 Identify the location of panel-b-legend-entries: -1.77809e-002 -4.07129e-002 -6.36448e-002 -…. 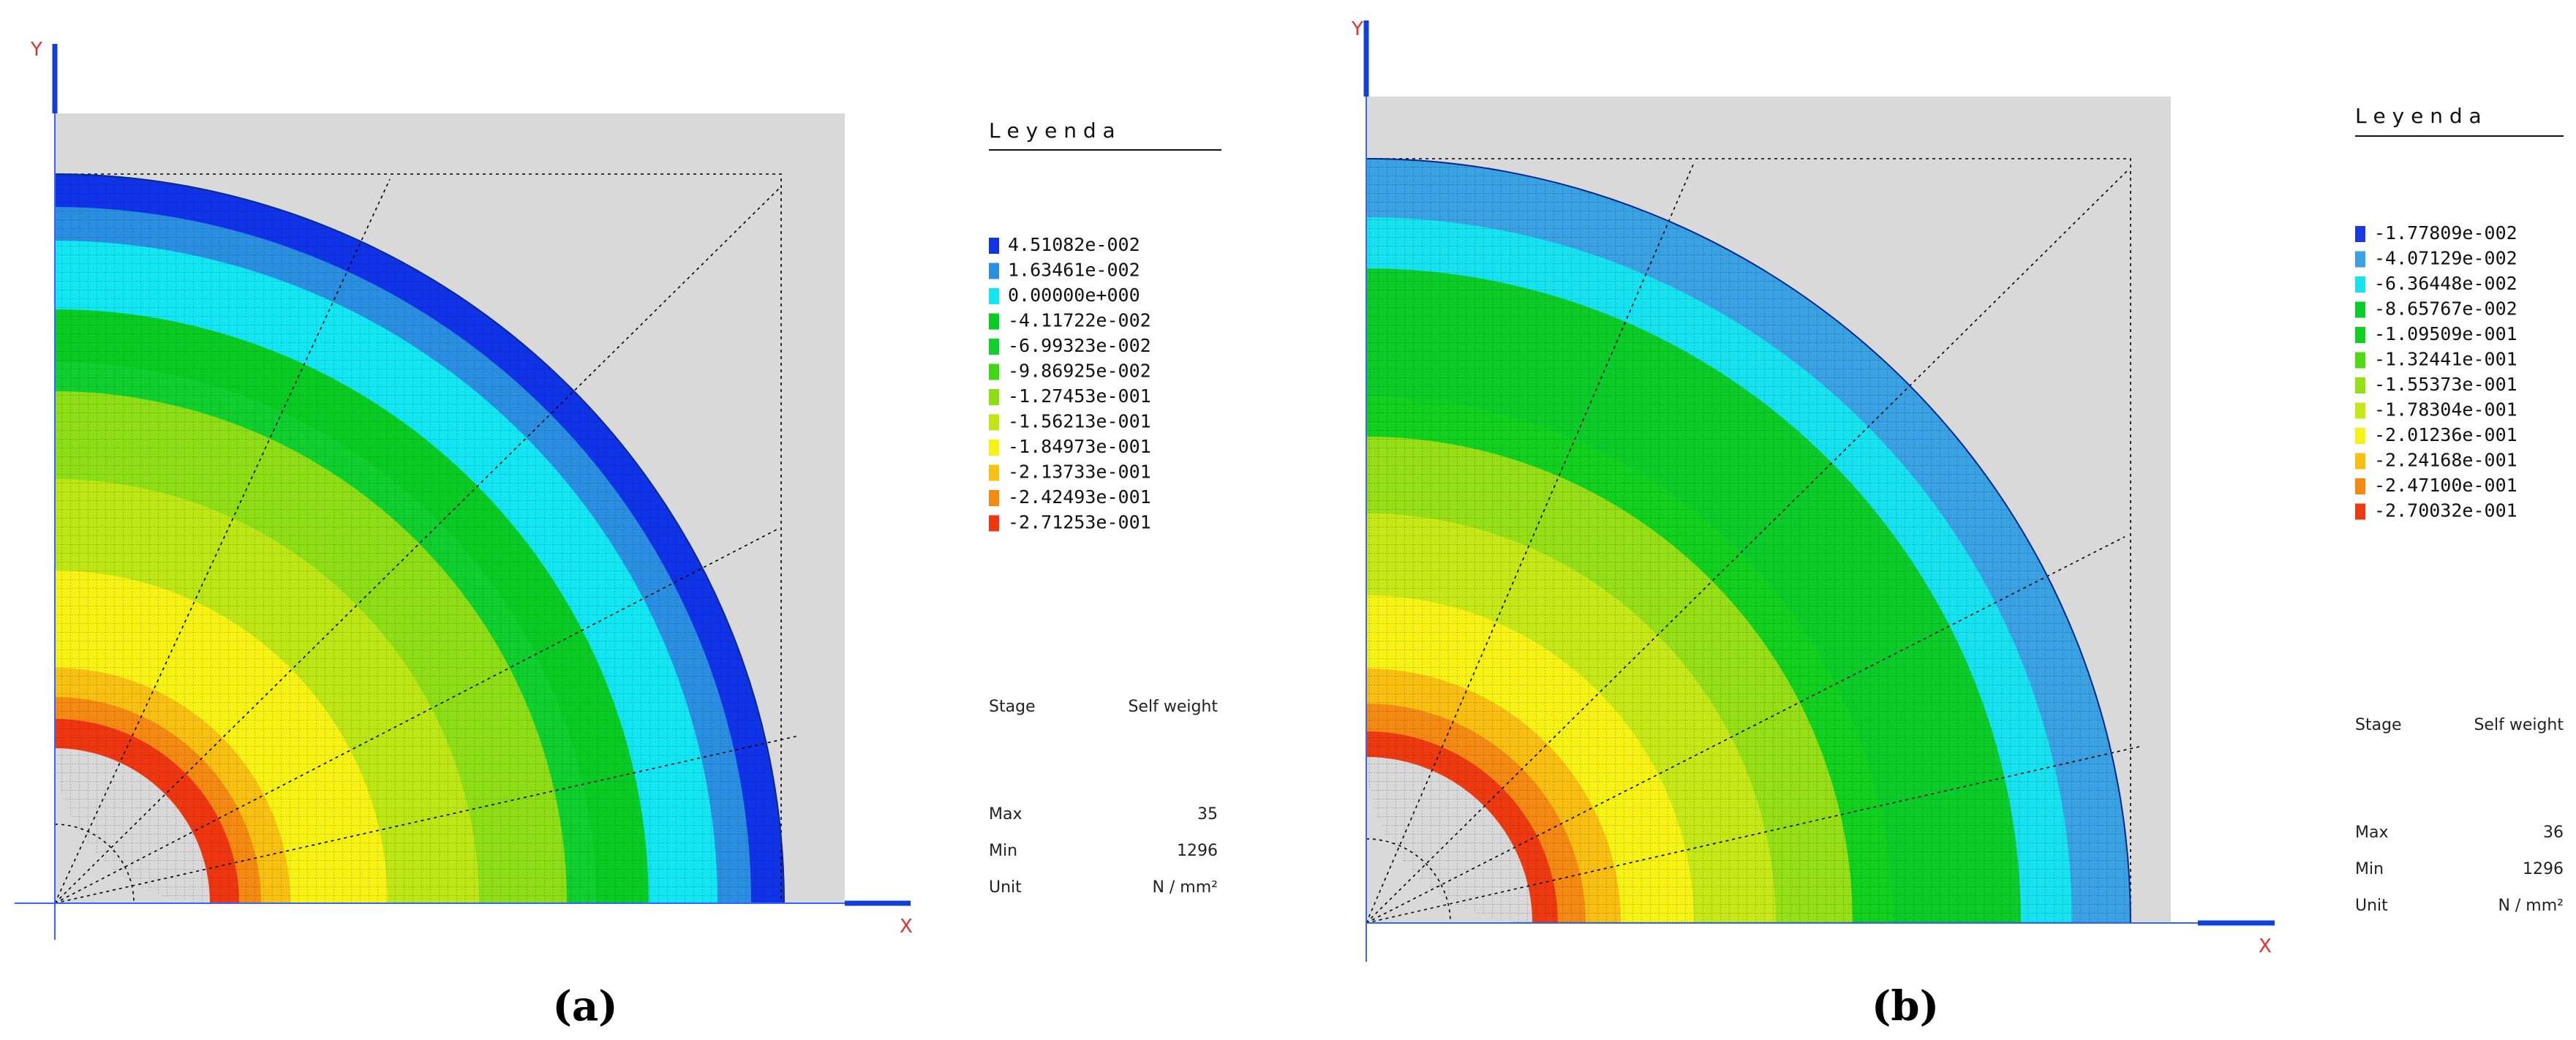
(2436, 372).